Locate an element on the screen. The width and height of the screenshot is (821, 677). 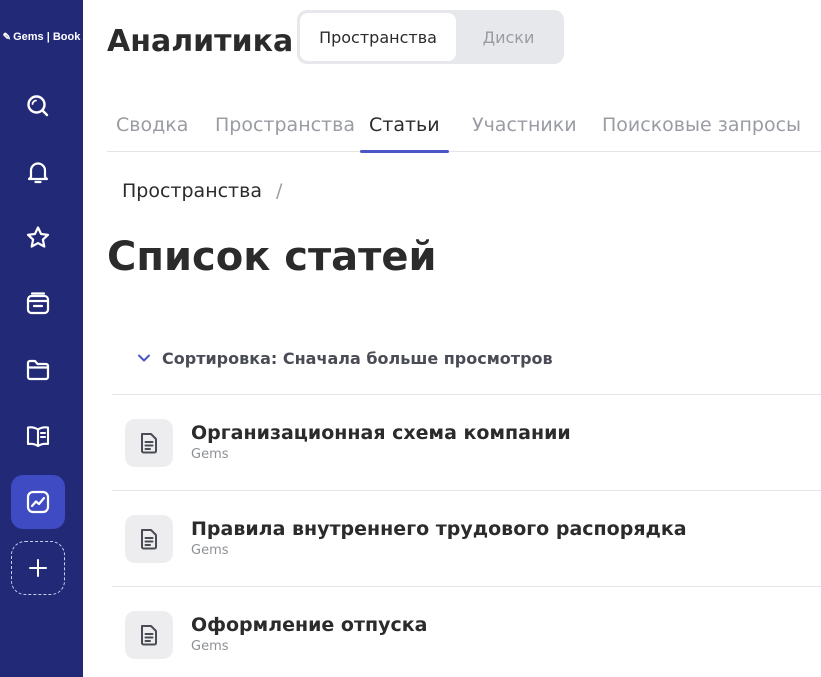
breadcrumb: Пространства / is located at coordinates (202, 191).